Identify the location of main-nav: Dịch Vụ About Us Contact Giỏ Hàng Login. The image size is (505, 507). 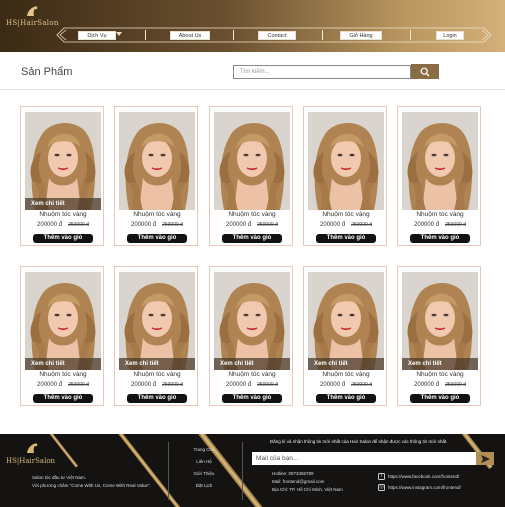
(274, 35).